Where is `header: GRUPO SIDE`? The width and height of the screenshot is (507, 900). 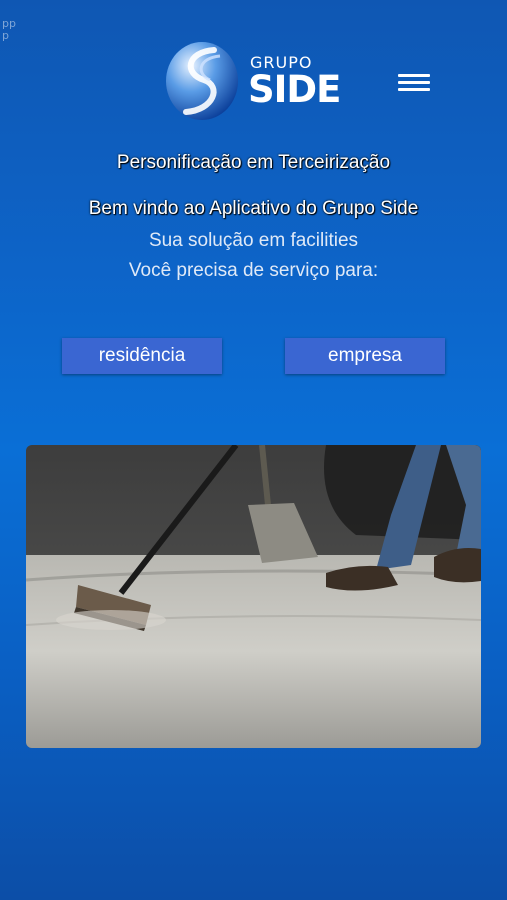
header: GRUPO SIDE is located at coordinates (253, 82).